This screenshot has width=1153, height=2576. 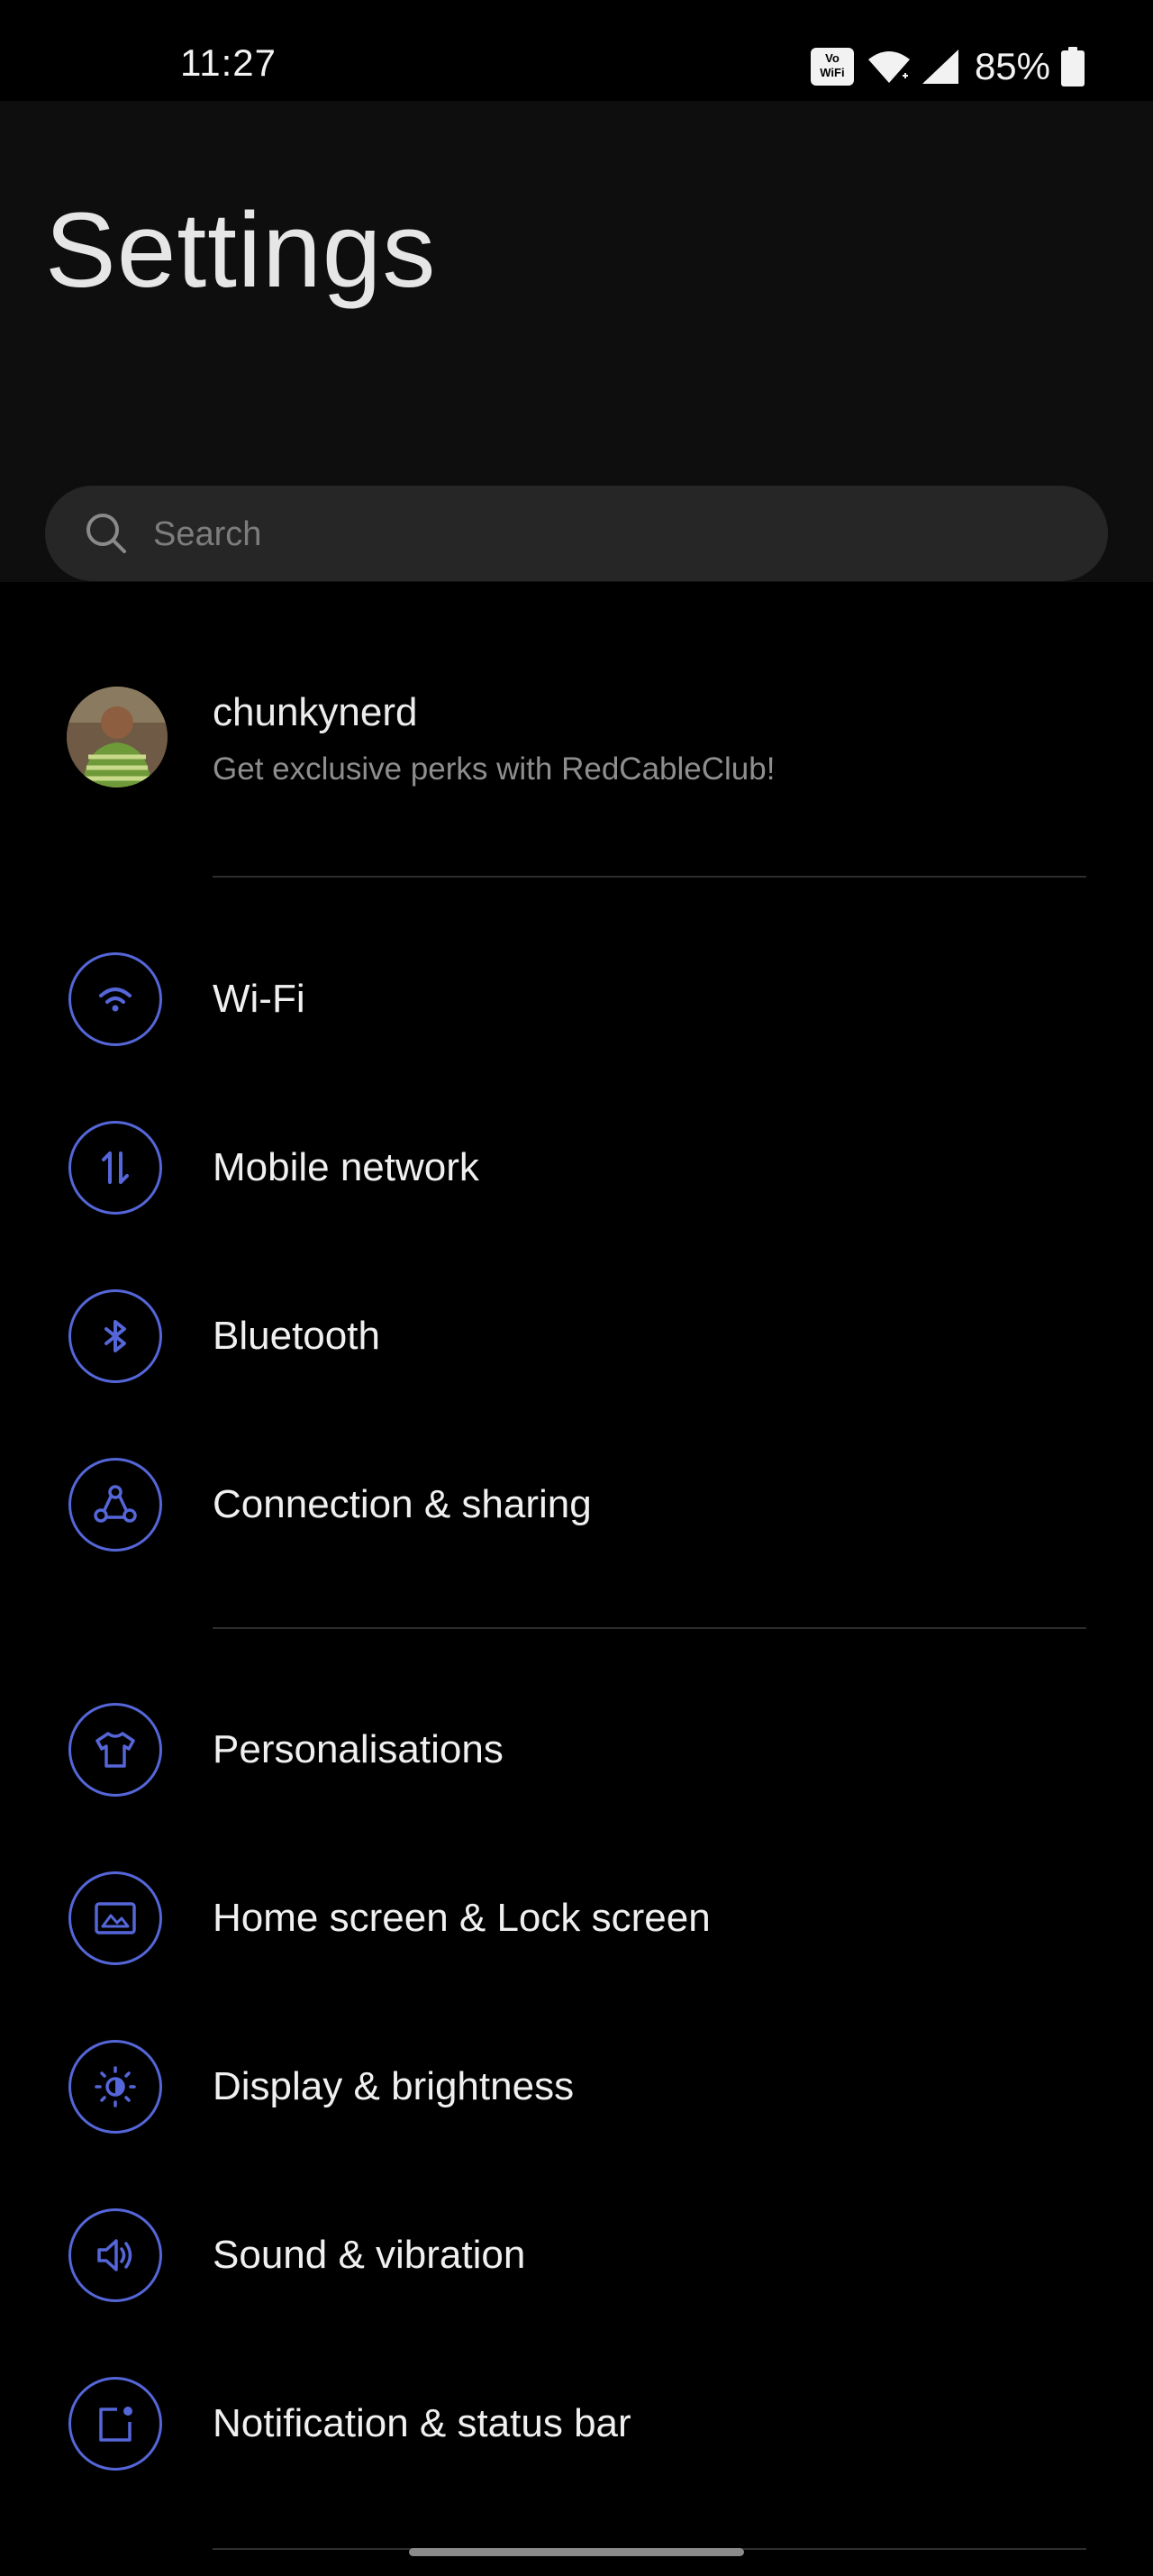 I want to click on settings-row-home-lock-screen: Home screen & Lock screen, so click(x=576, y=1920).